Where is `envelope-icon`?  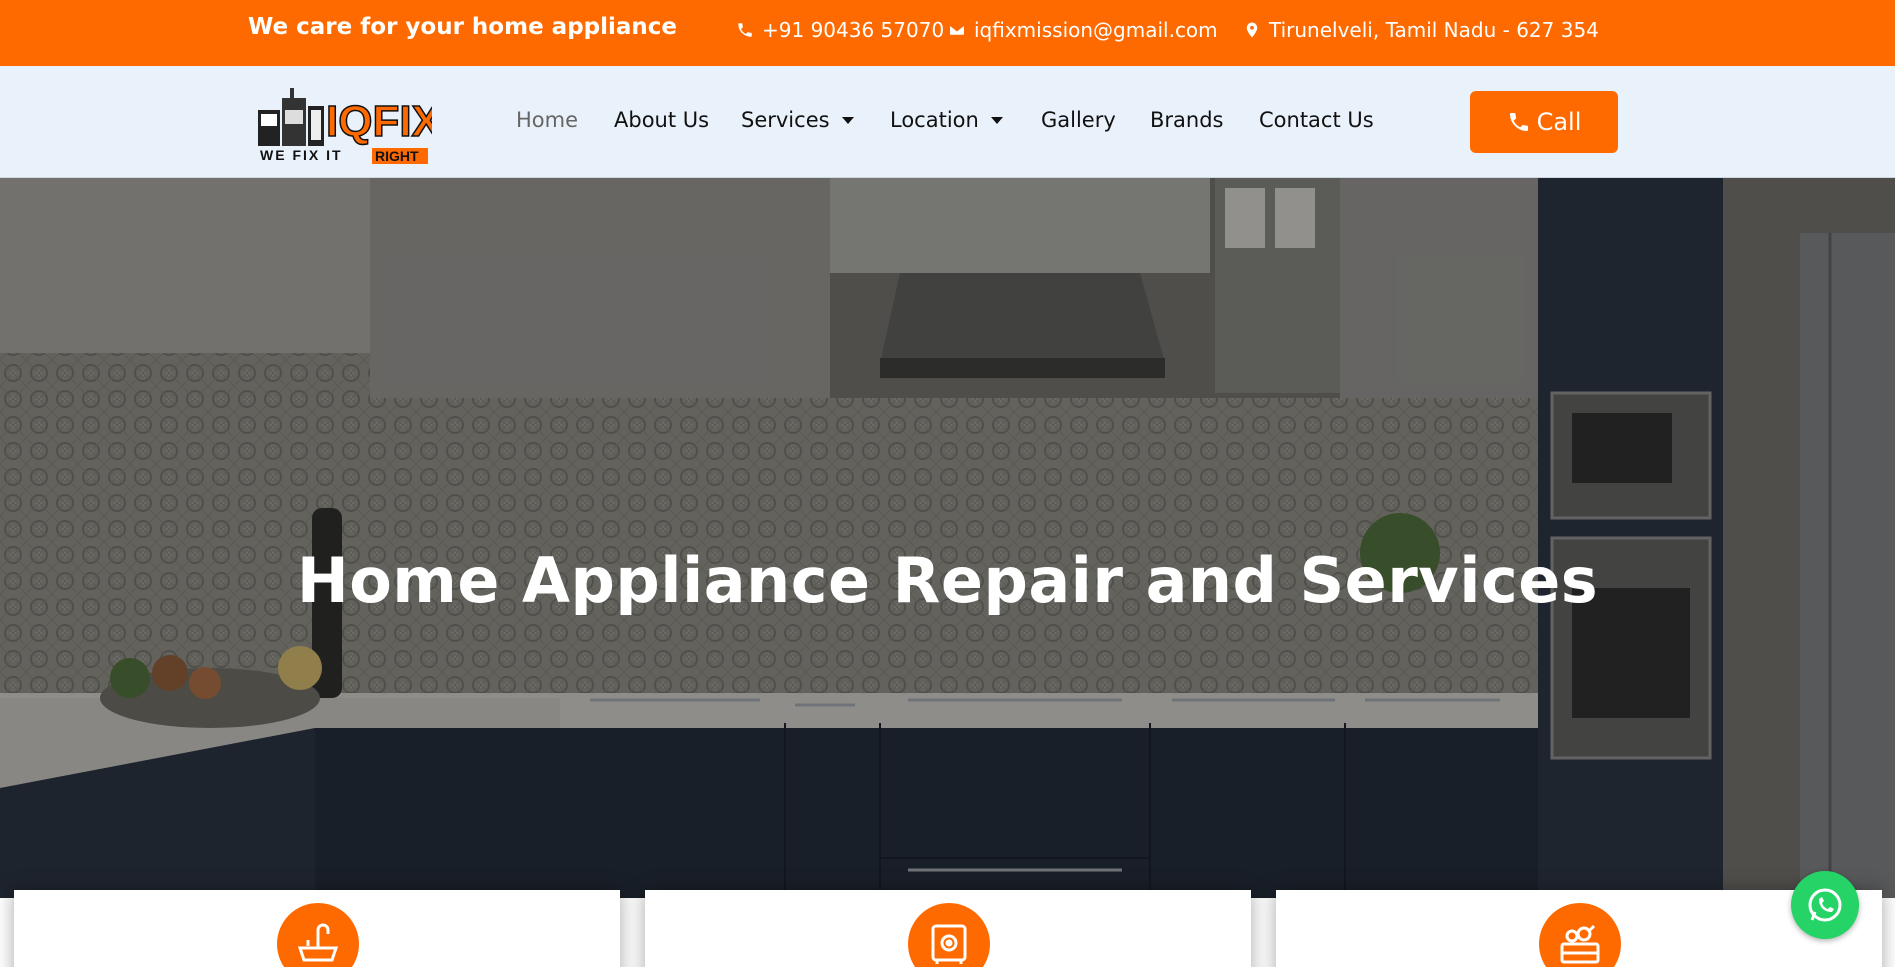
envelope-icon is located at coordinates (957, 30).